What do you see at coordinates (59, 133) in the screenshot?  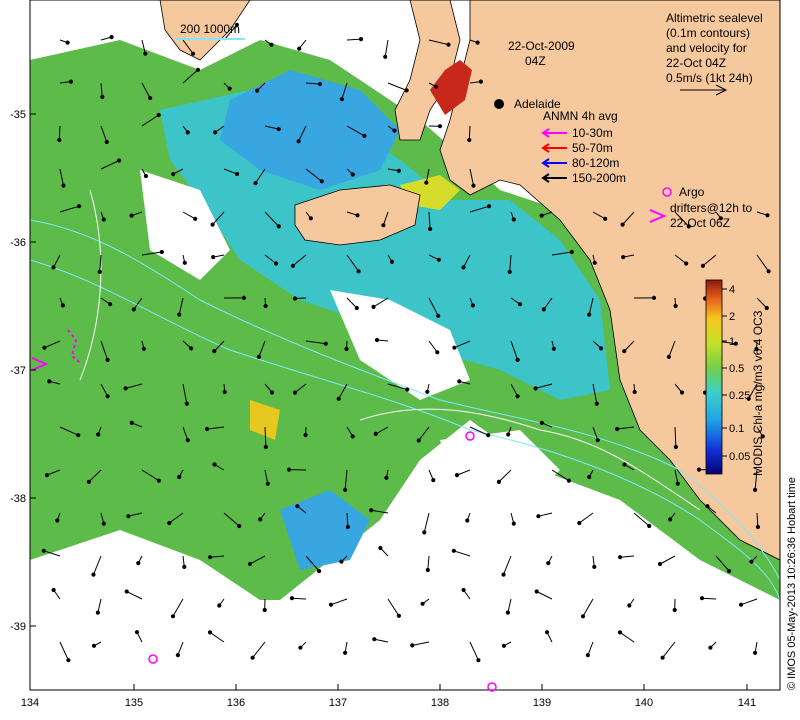 I see `velocity-vector` at bounding box center [59, 133].